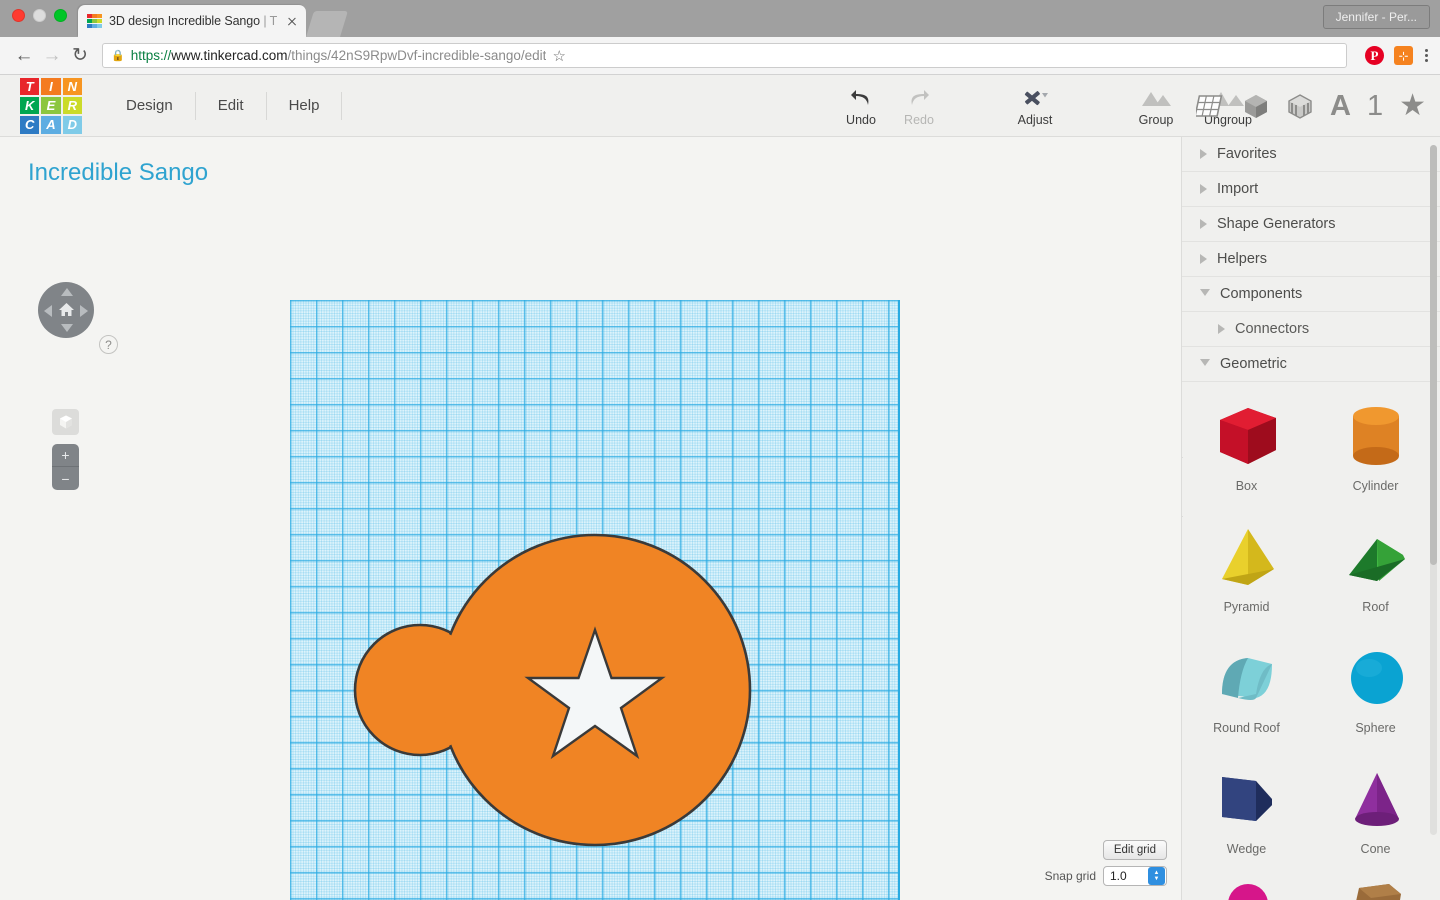 This screenshot has height=900, width=1440. What do you see at coordinates (1311, 224) in the screenshot?
I see `panel-section-shape-generators: Shape Generators` at bounding box center [1311, 224].